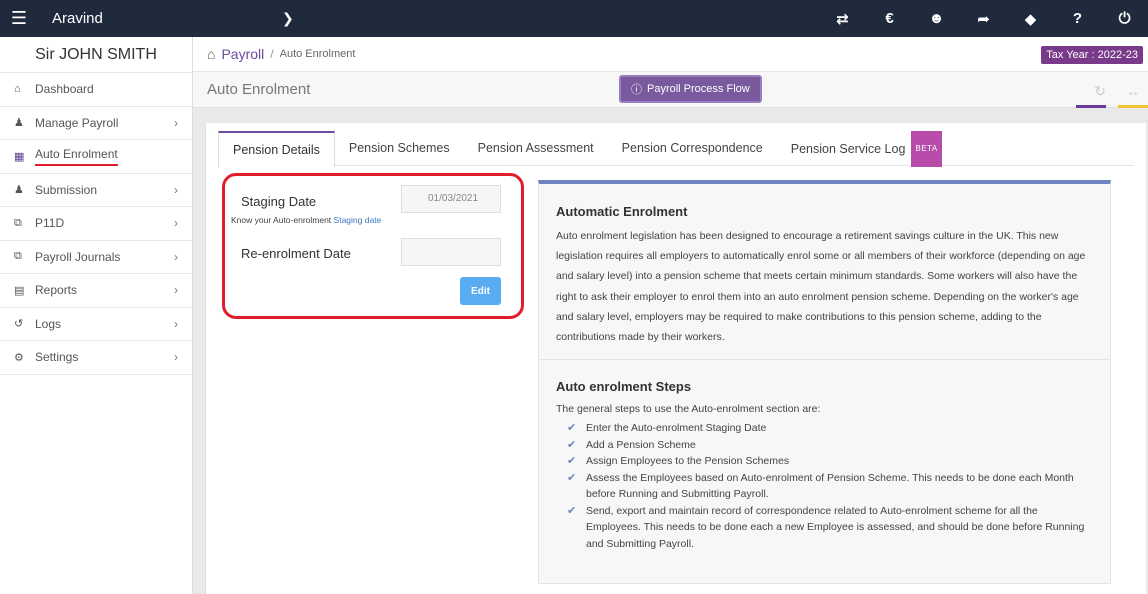  I want to click on staging-date-hint: Know your Auto-enrolment Staging date, so click(306, 220).